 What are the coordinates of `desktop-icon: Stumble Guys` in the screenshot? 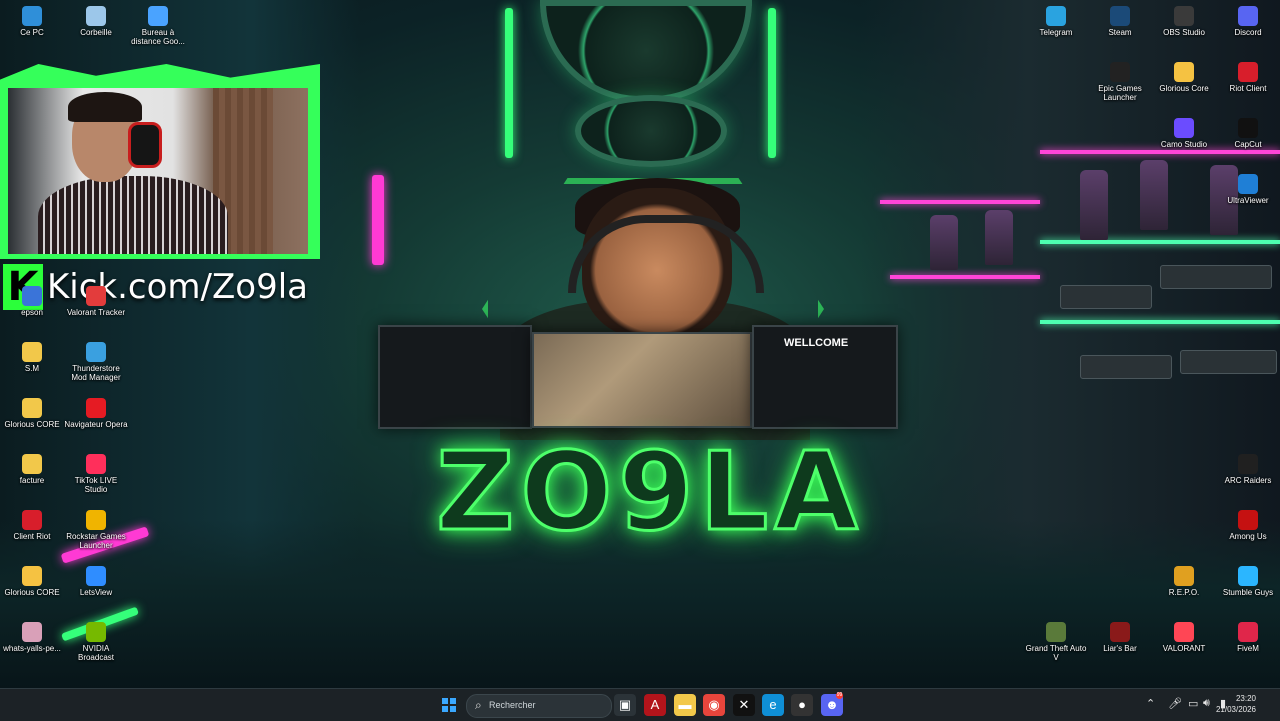 It's located at (1248, 581).